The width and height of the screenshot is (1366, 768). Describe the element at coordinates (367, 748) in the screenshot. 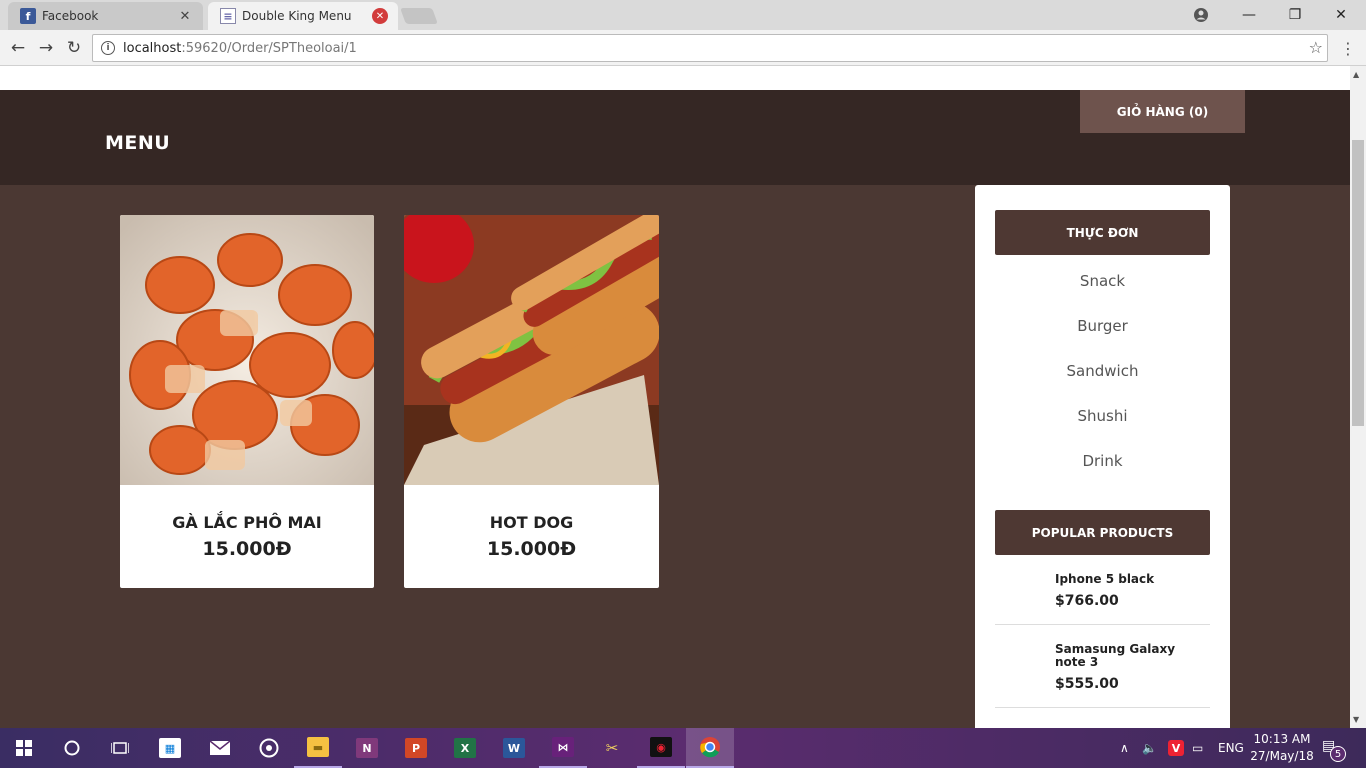

I see `onenote-icon: N` at that location.